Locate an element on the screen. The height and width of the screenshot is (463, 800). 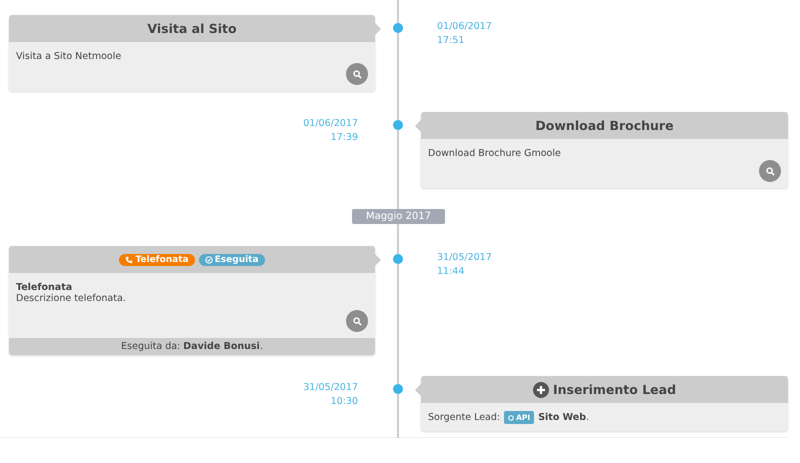
timestamp: 01/06/2017 17:39 is located at coordinates (331, 131).